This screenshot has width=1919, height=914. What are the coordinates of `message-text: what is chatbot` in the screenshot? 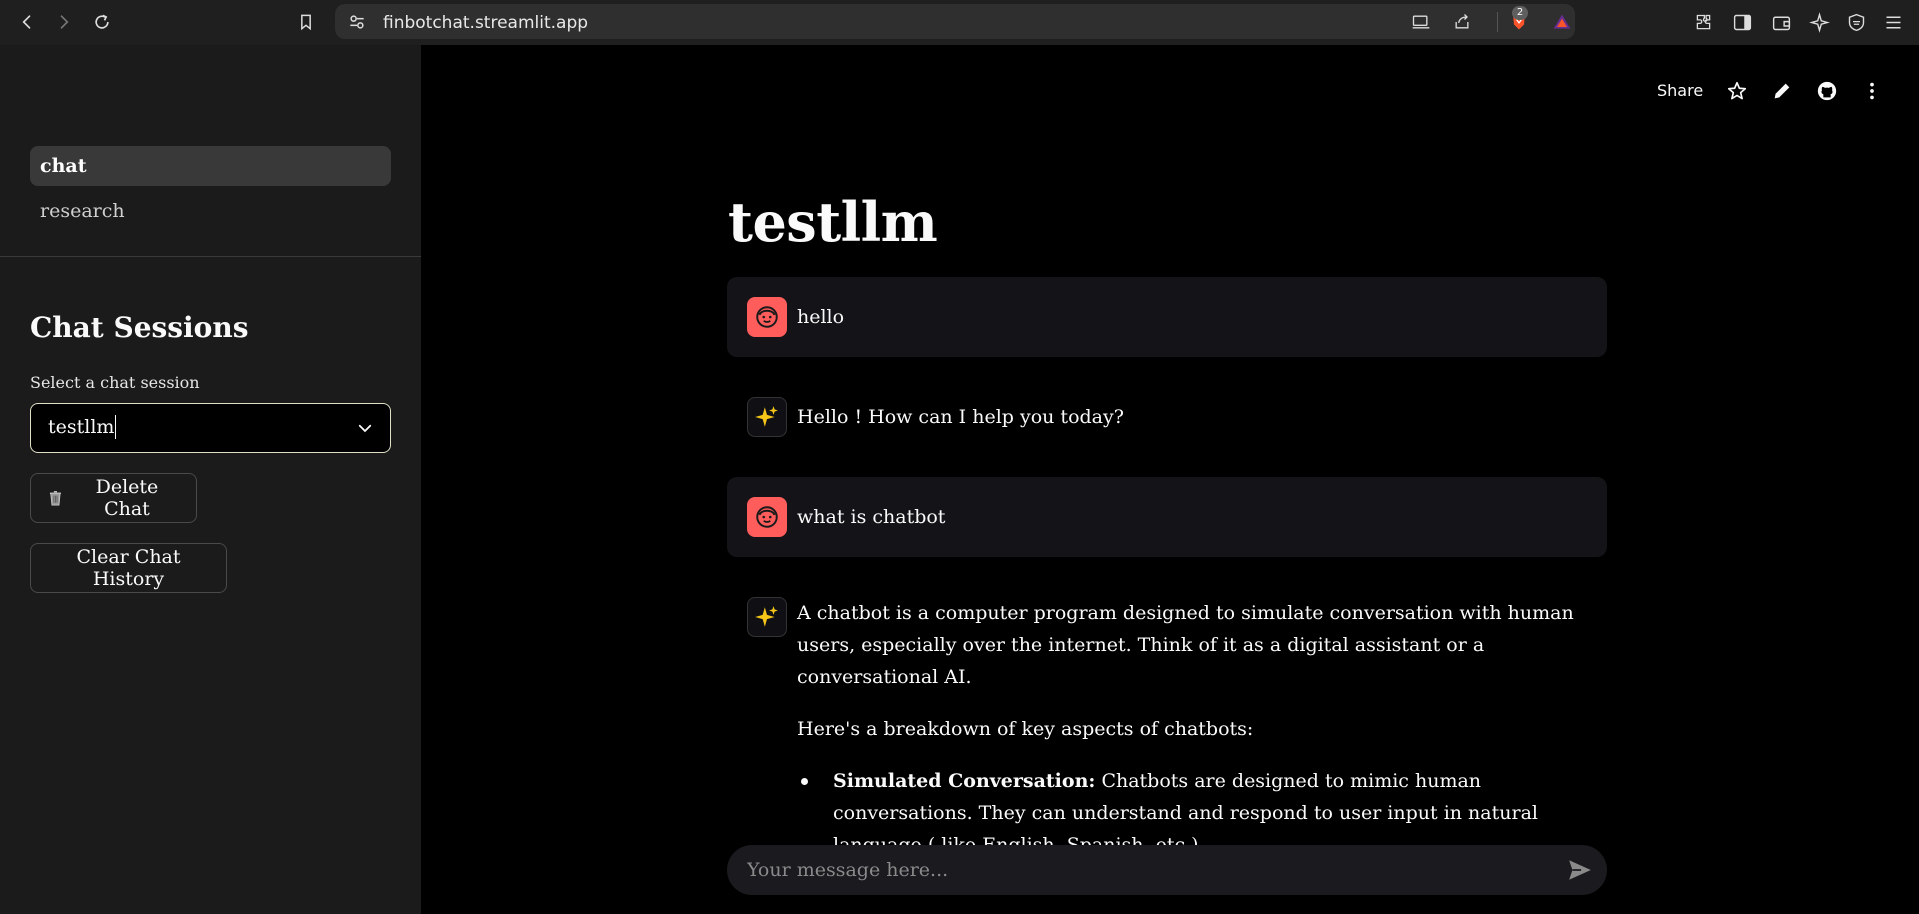 It's located at (871, 517).